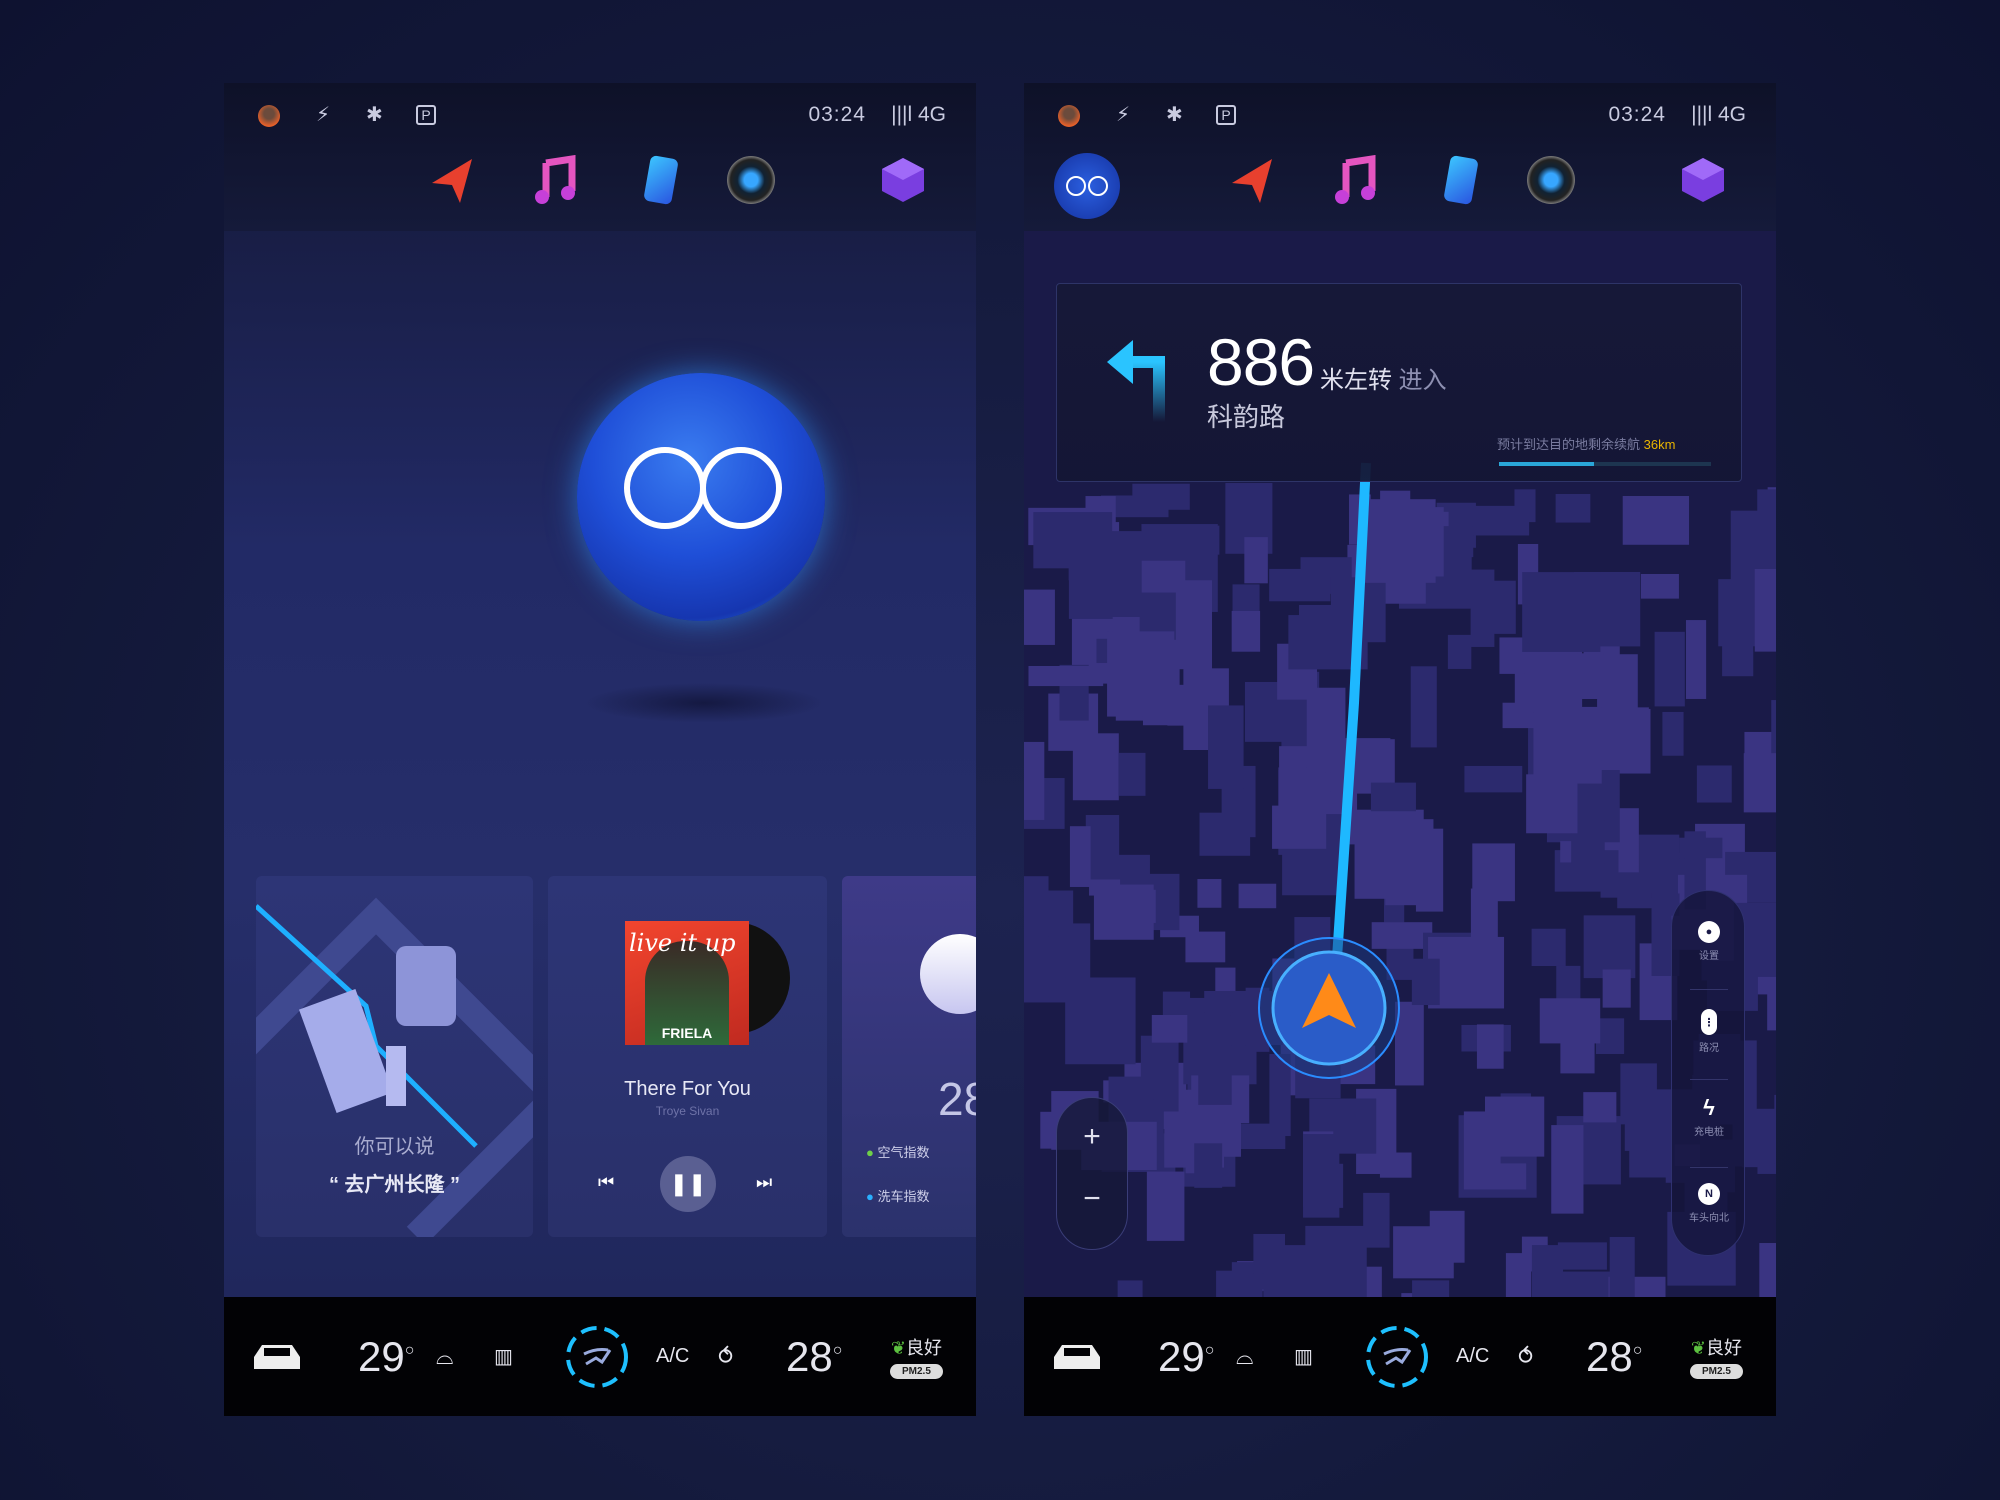 Image resolution: width=2000 pixels, height=1500 pixels. Describe the element at coordinates (1261, 362) in the screenshot. I see `turn-distance: 886` at that location.